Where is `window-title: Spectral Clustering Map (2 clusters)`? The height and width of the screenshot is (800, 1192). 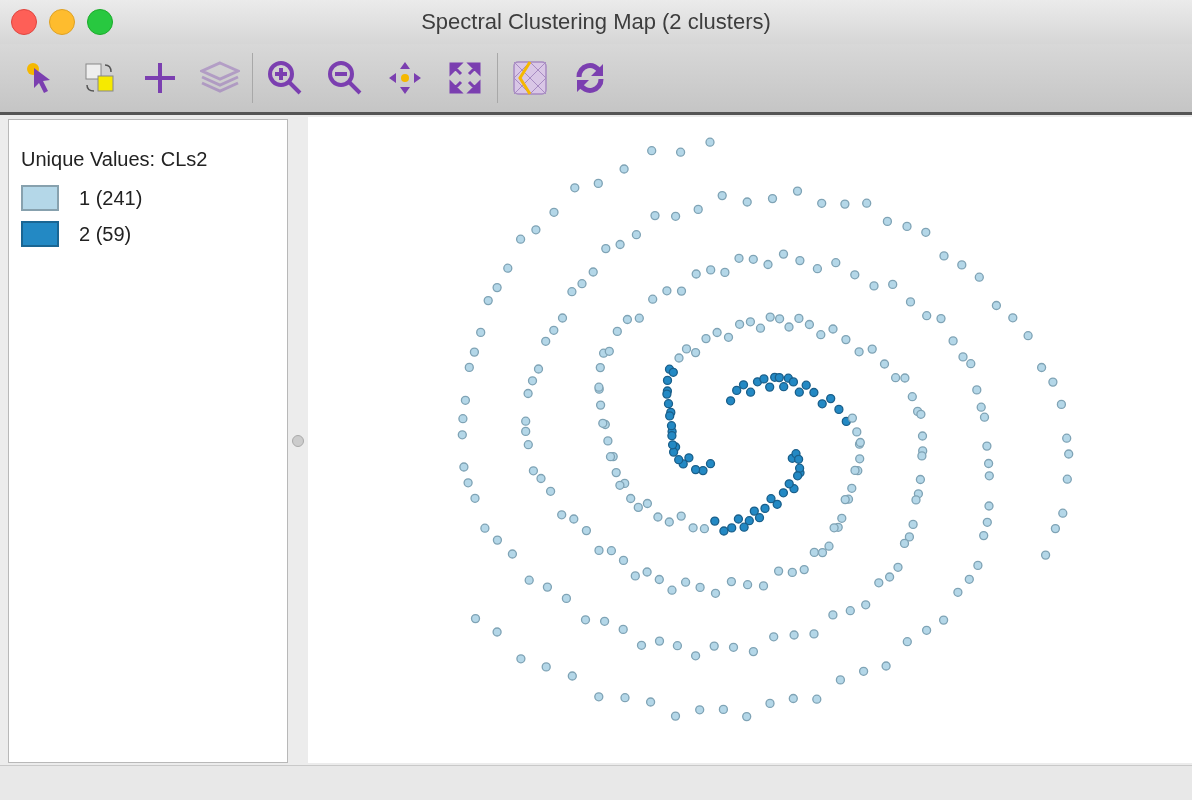 window-title: Spectral Clustering Map (2 clusters) is located at coordinates (596, 21).